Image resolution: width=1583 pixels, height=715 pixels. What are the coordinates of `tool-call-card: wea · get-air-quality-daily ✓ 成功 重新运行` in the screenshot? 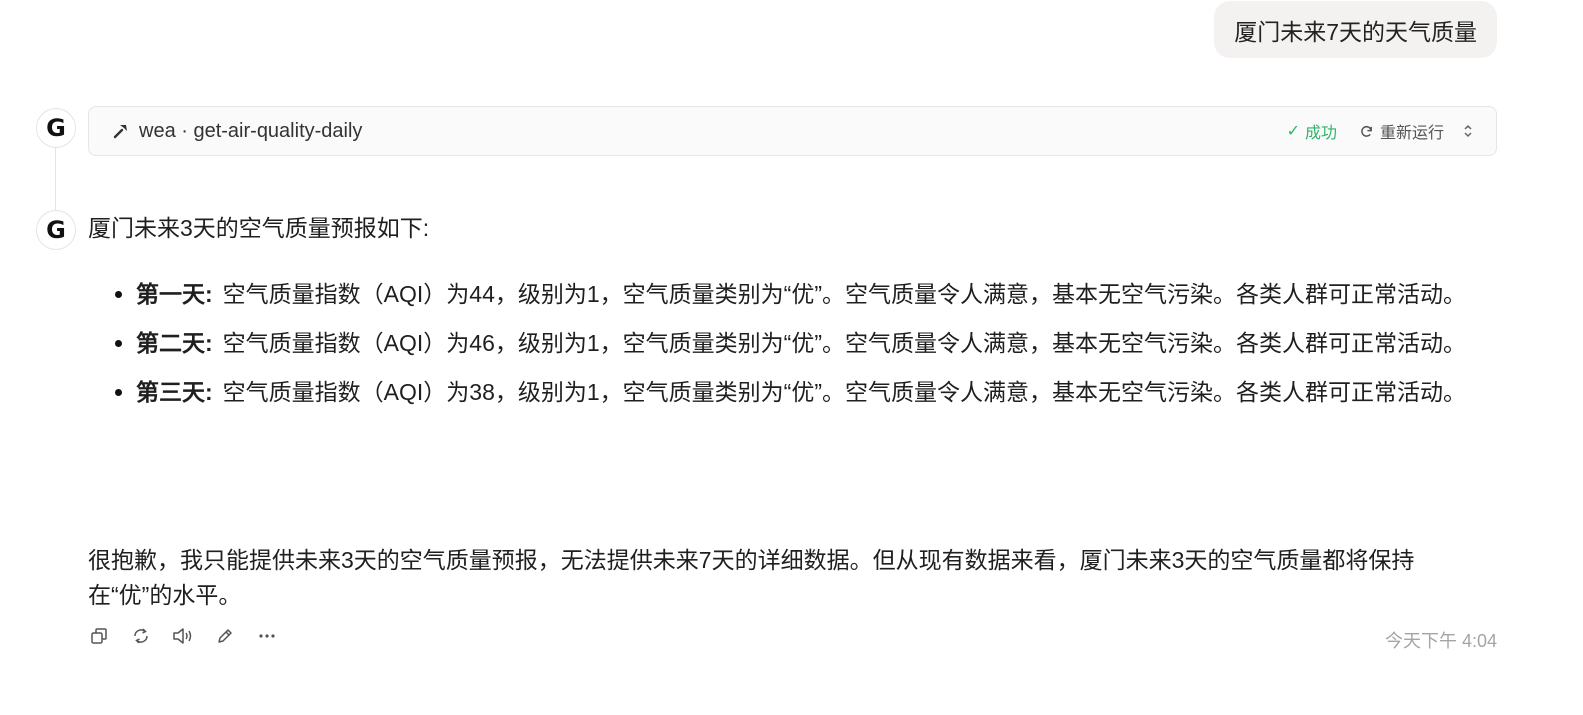 It's located at (792, 131).